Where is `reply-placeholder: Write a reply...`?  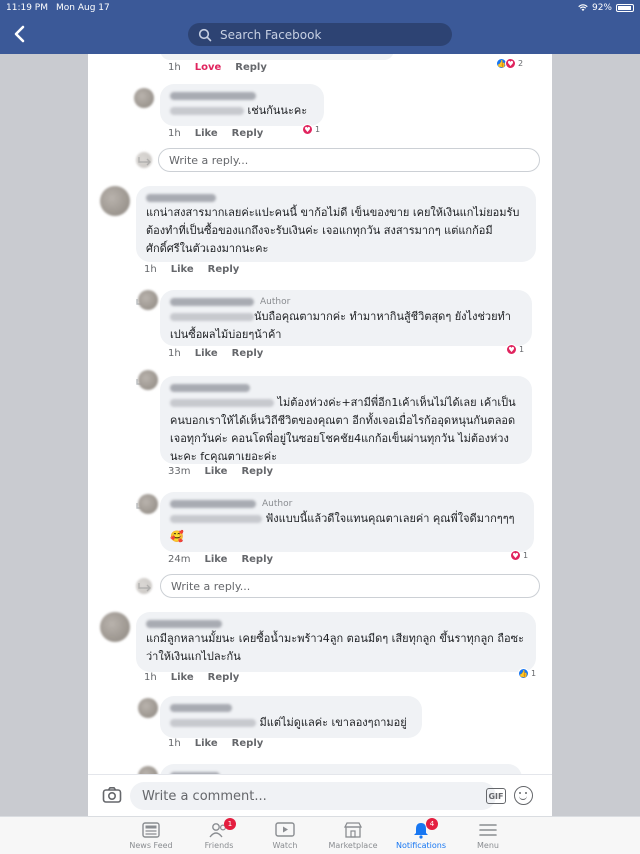
reply-placeholder: Write a reply... is located at coordinates (209, 160).